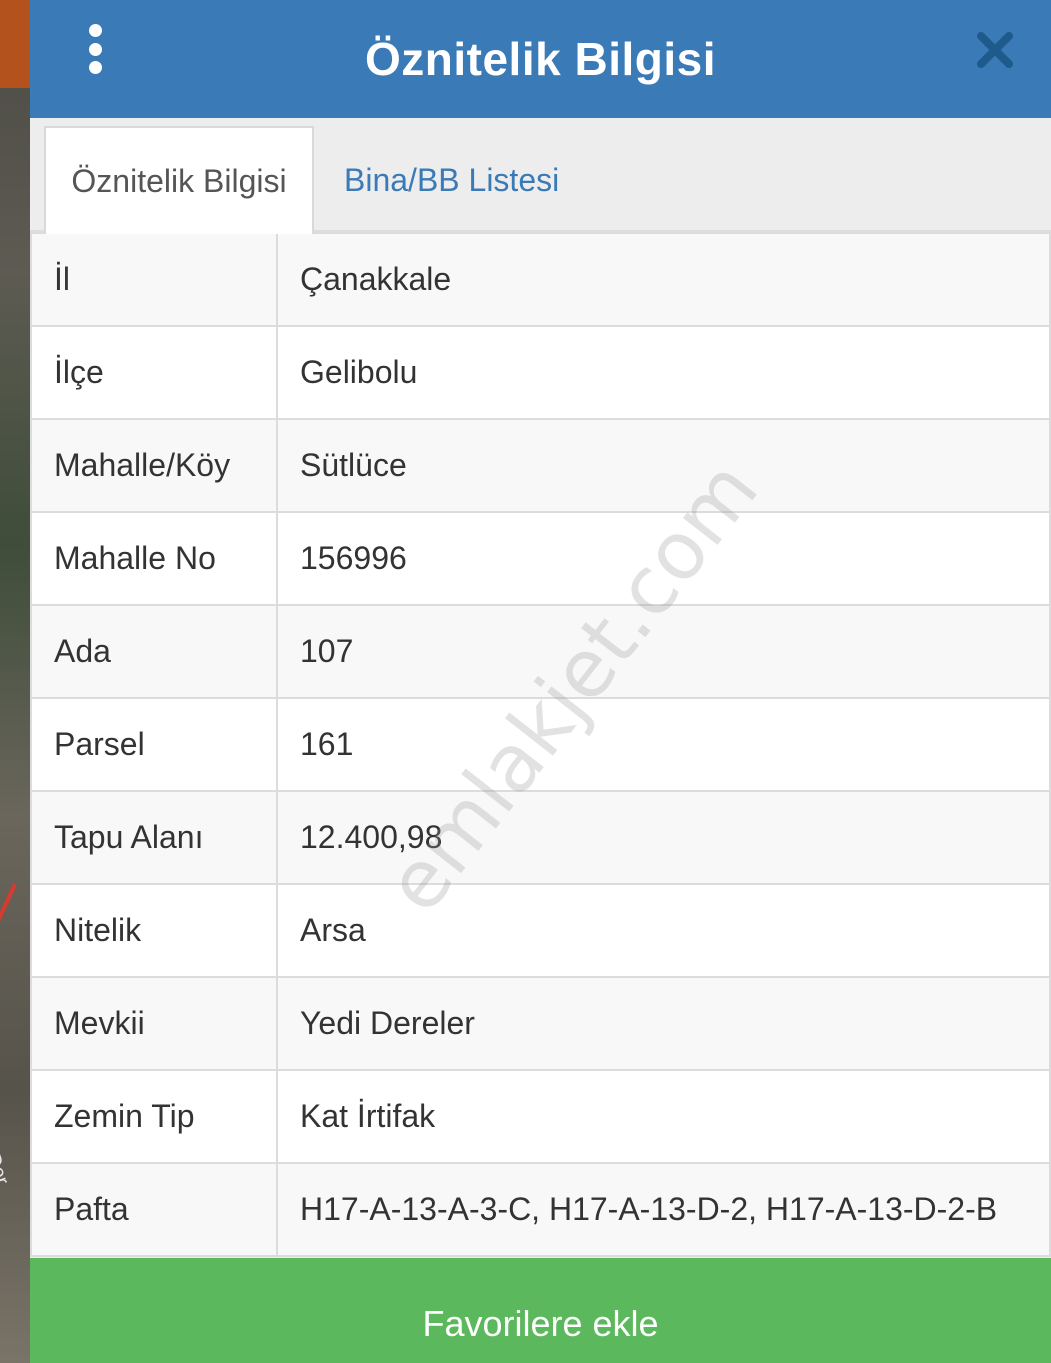 The image size is (1051, 1363). What do you see at coordinates (154, 279) in the screenshot?
I see `attribute-key: İl` at bounding box center [154, 279].